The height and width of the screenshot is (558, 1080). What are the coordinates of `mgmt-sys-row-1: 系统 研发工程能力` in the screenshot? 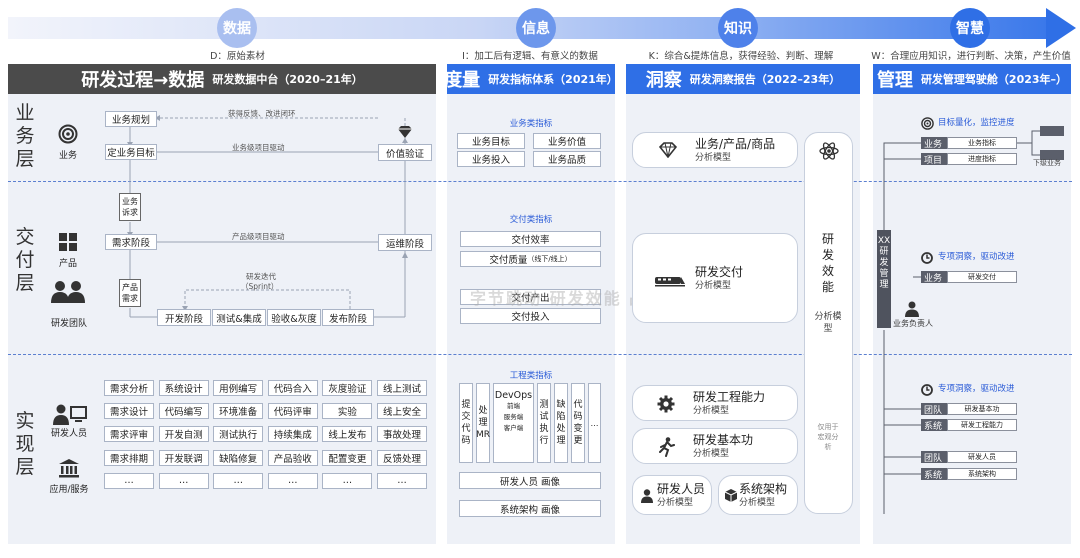 It's located at (969, 425).